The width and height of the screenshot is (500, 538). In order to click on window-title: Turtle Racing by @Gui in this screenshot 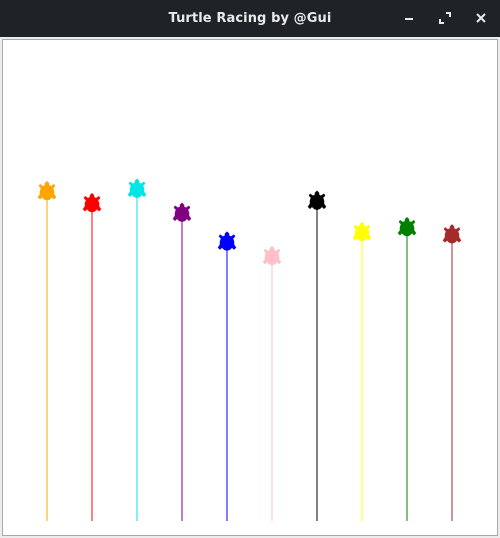, I will do `click(250, 18)`.